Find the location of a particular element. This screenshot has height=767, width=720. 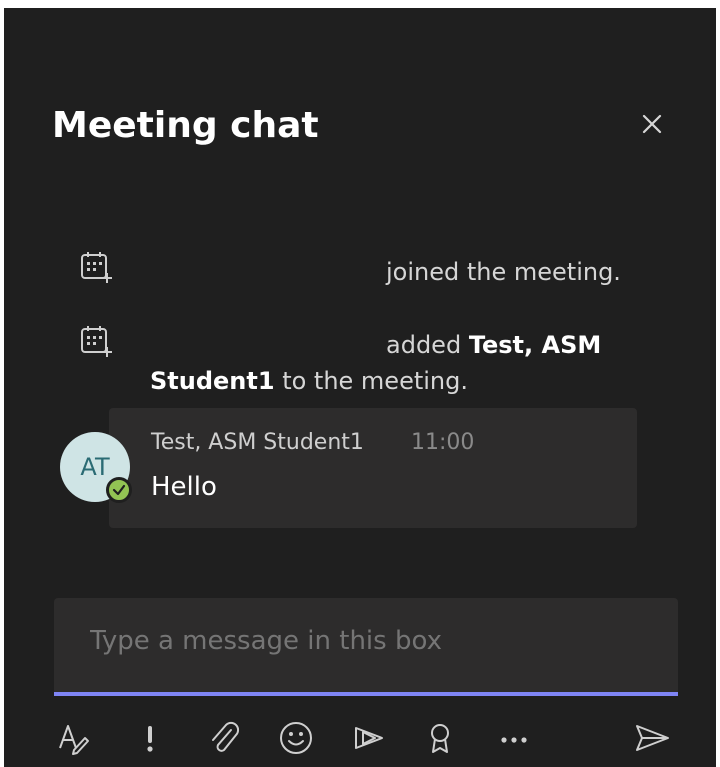

emoji-icon is located at coordinates (296, 738).